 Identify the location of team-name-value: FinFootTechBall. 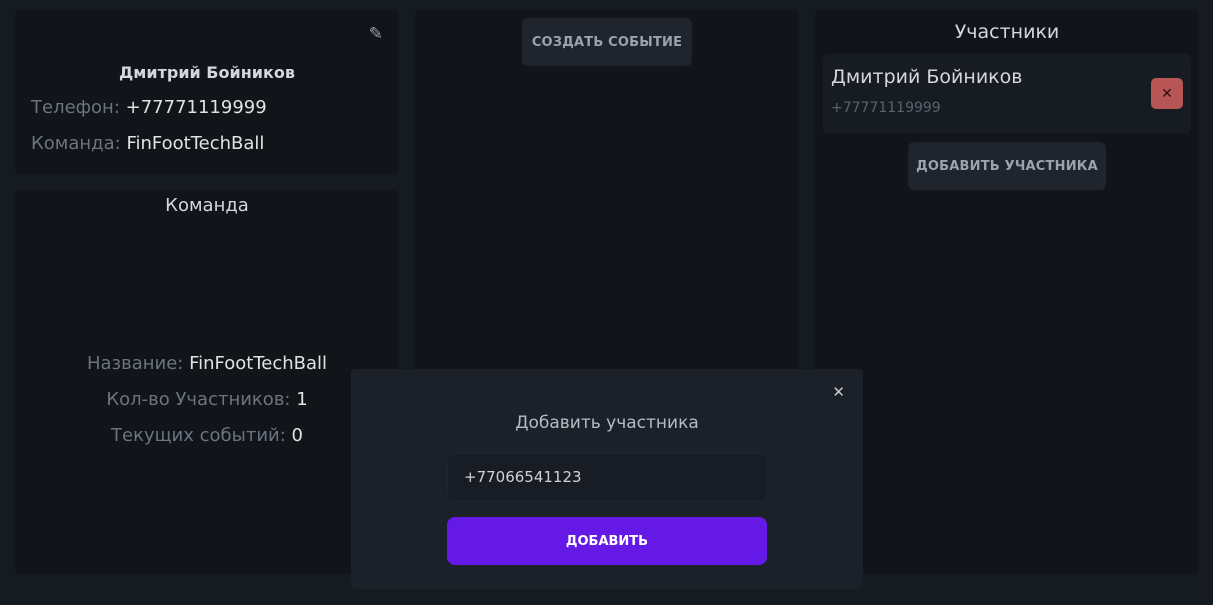
(258, 363).